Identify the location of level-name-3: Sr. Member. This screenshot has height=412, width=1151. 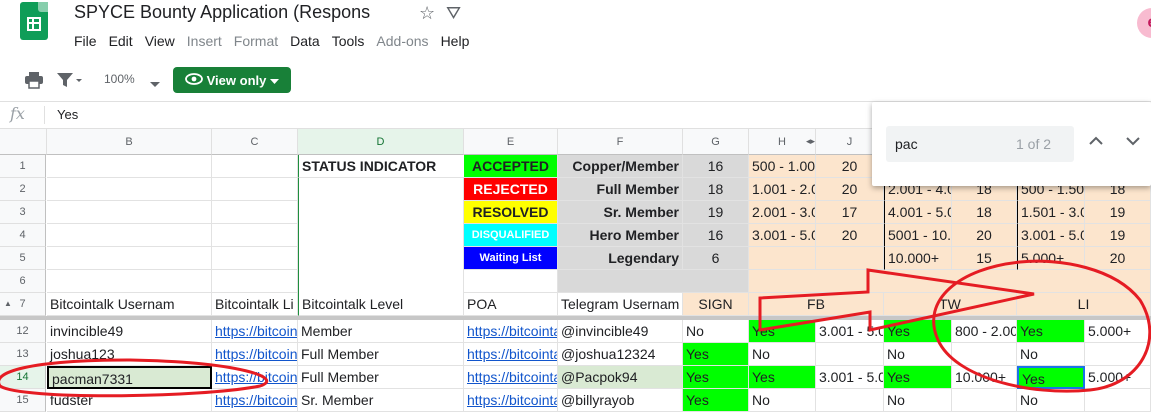
(620, 212).